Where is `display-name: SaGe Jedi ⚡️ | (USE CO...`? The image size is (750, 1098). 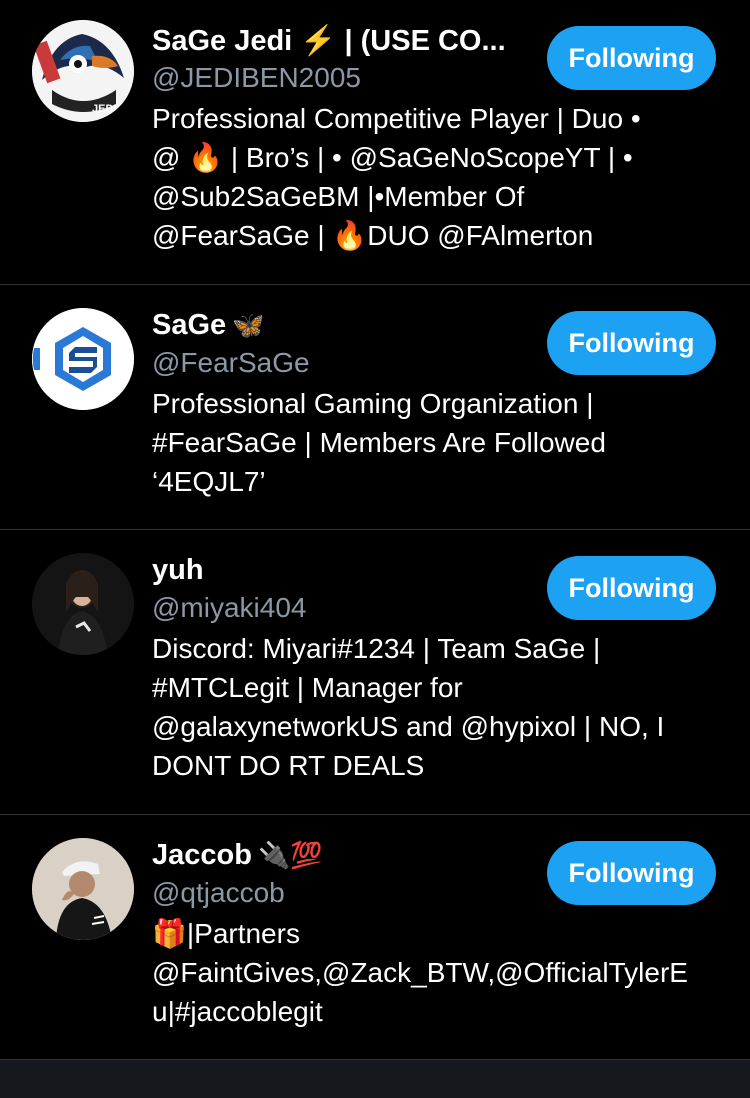
display-name: SaGe Jedi ⚡️ | (USE CO... is located at coordinates (329, 41).